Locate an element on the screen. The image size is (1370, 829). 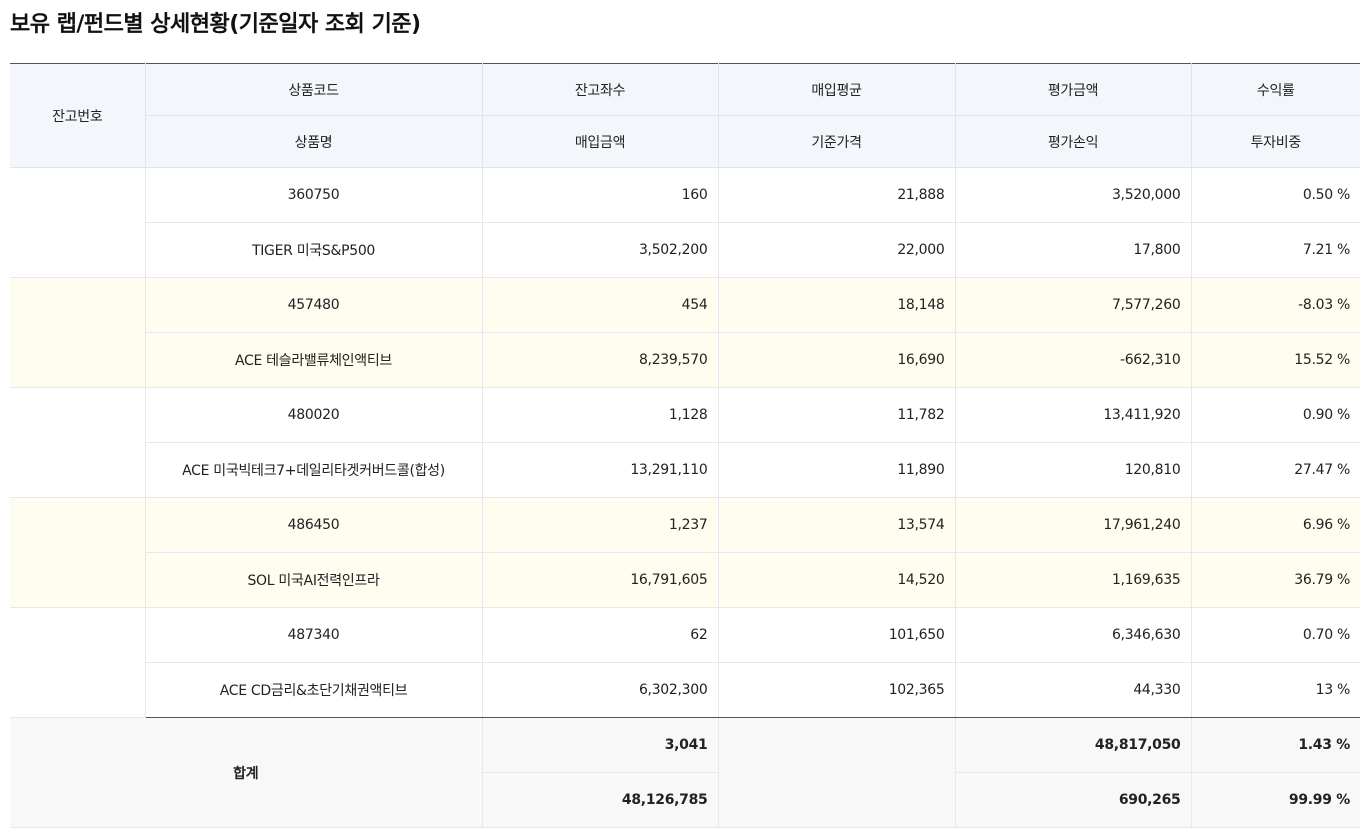
header-return-rate: 수익률 is located at coordinates (1275, 89).